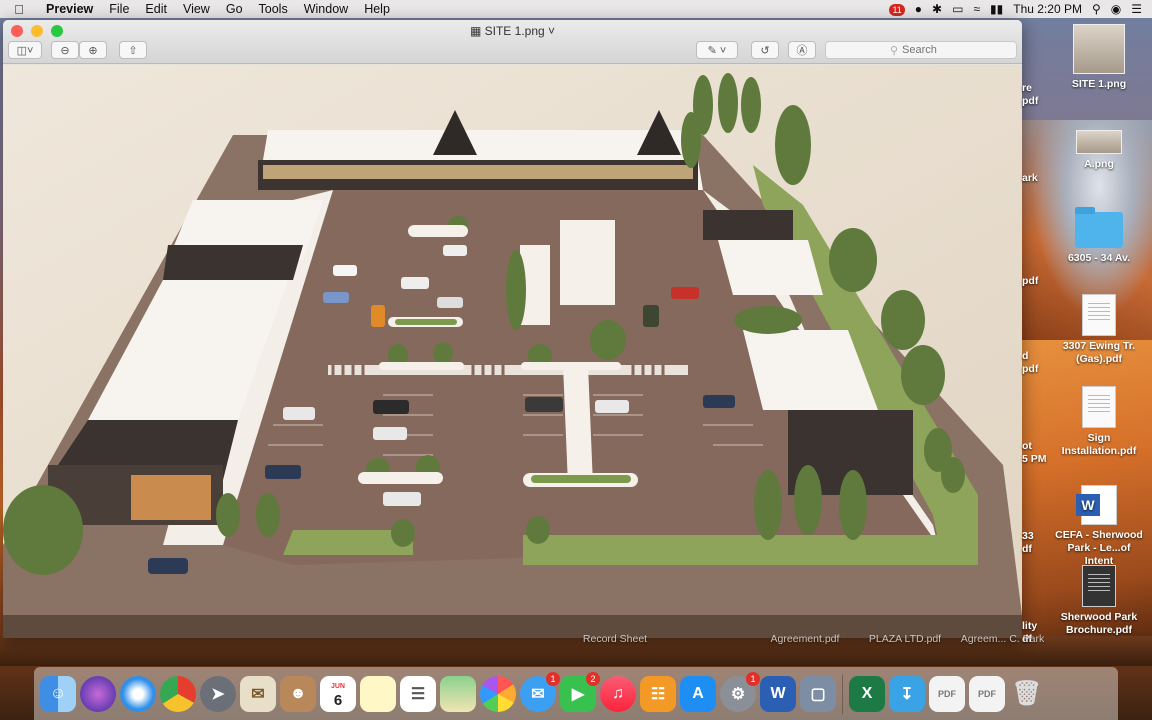  What do you see at coordinates (1099, 444) in the screenshot?
I see `desktop-icon-label: Sign Installation.pdf` at bounding box center [1099, 444].